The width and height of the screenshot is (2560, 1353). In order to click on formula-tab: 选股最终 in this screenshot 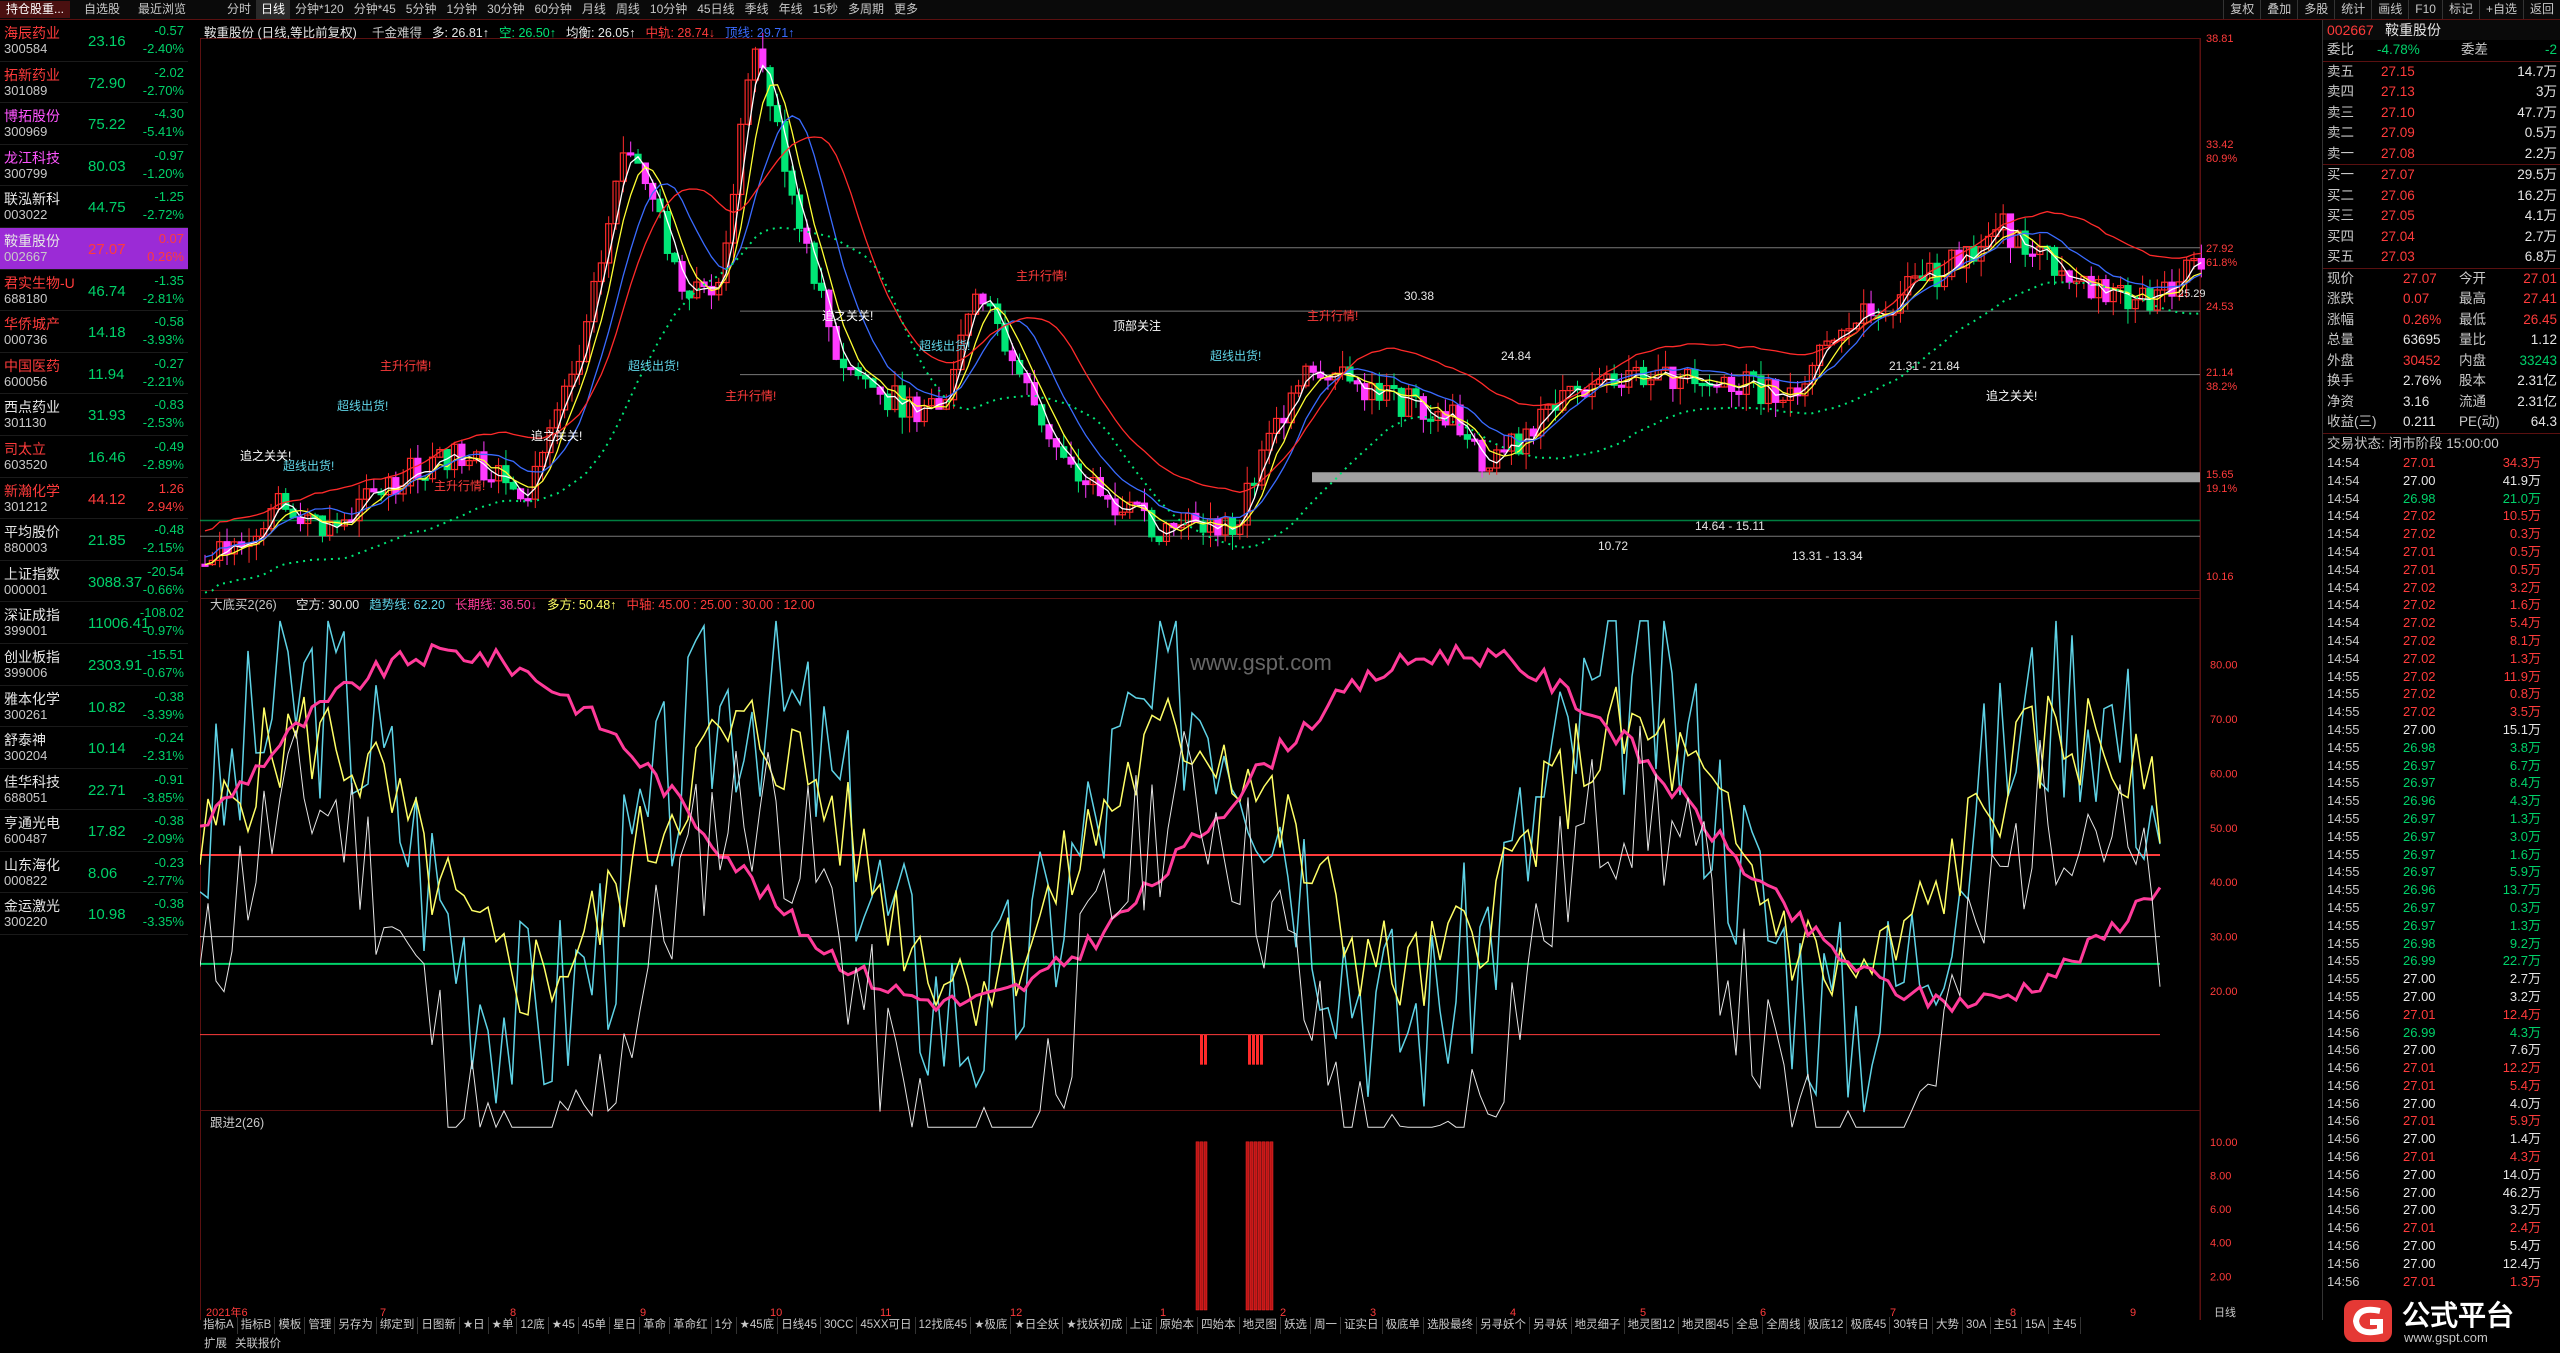, I will do `click(1451, 1325)`.